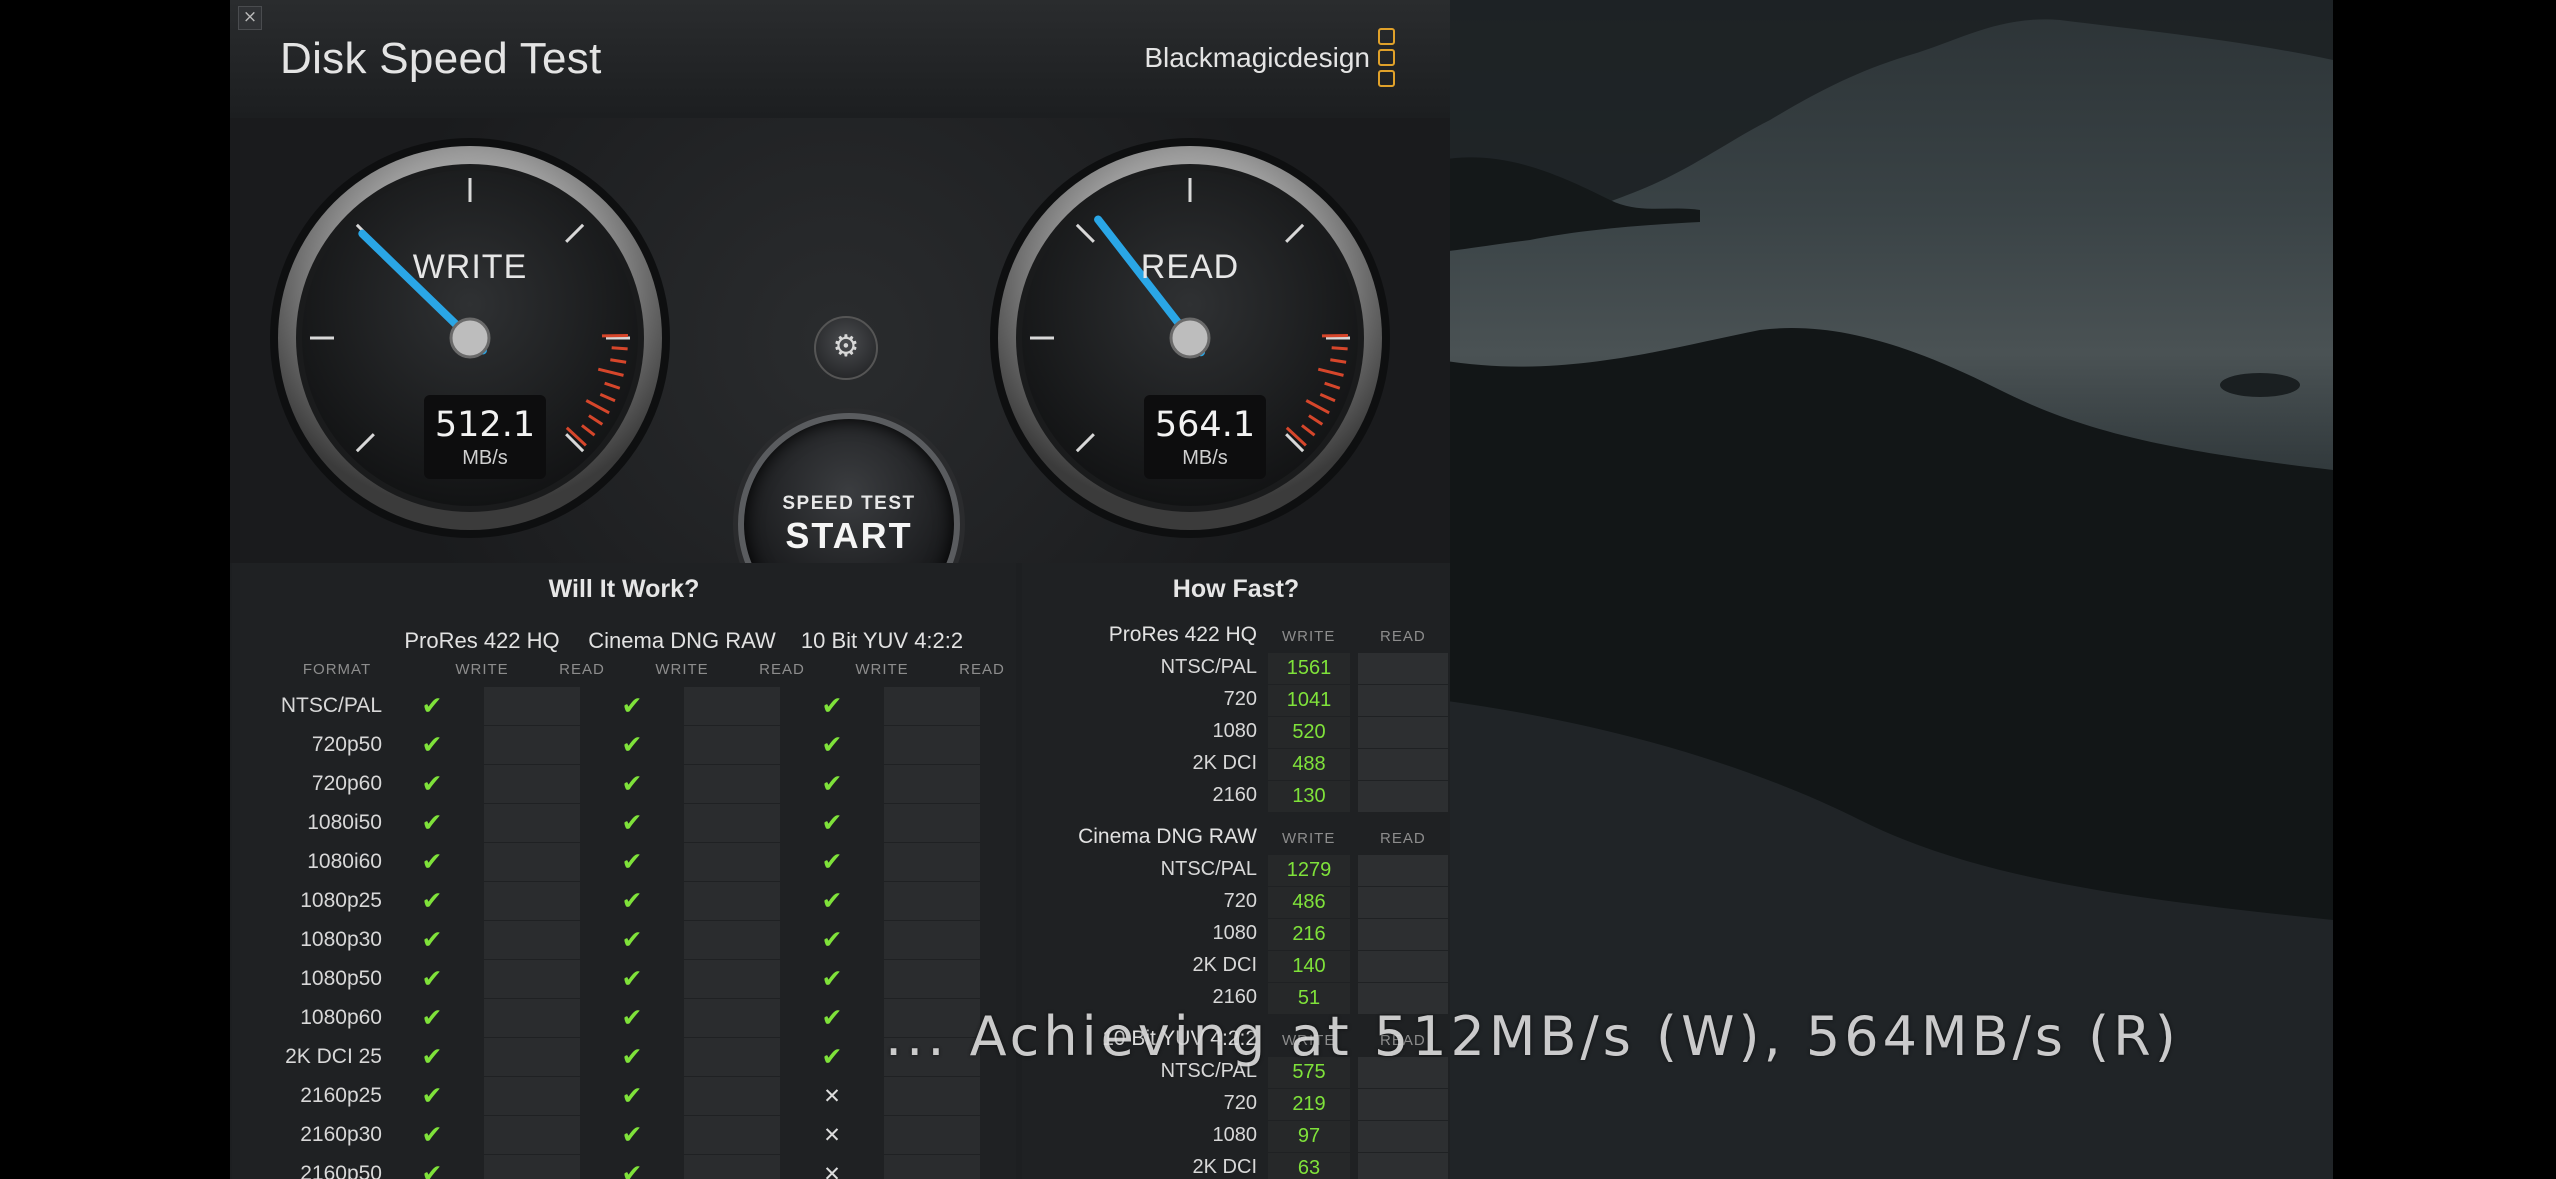 The image size is (2556, 1179). I want to click on gauge-redline-tick, so click(1339, 348).